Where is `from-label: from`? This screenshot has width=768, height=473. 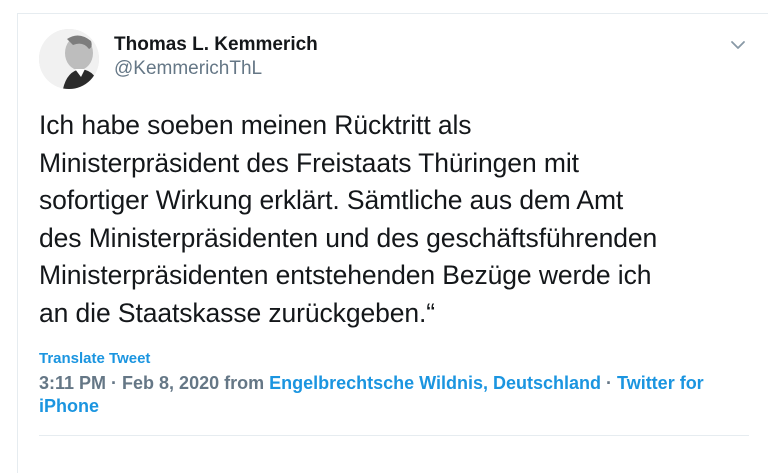
from-label: from is located at coordinates (244, 383).